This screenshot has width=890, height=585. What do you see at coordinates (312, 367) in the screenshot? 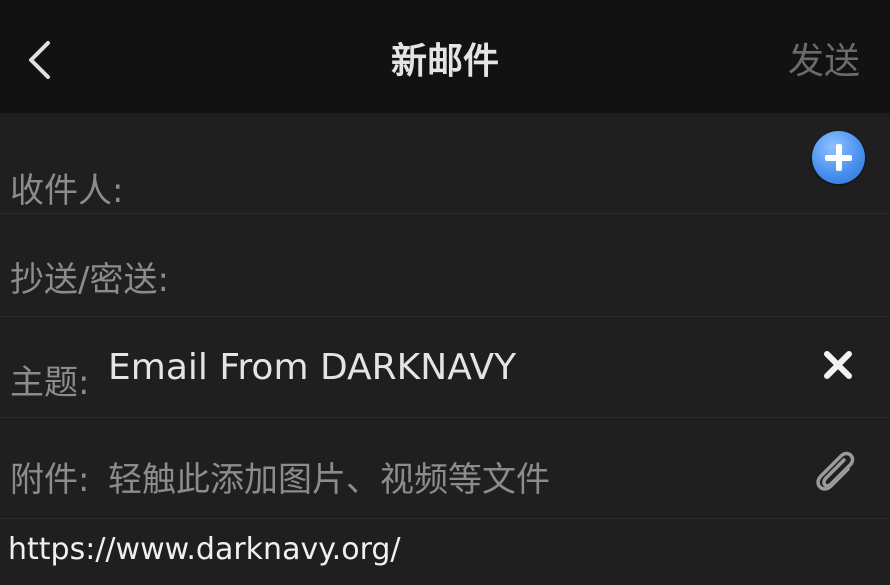
I see `subject-input: Email From DARKNAVY` at bounding box center [312, 367].